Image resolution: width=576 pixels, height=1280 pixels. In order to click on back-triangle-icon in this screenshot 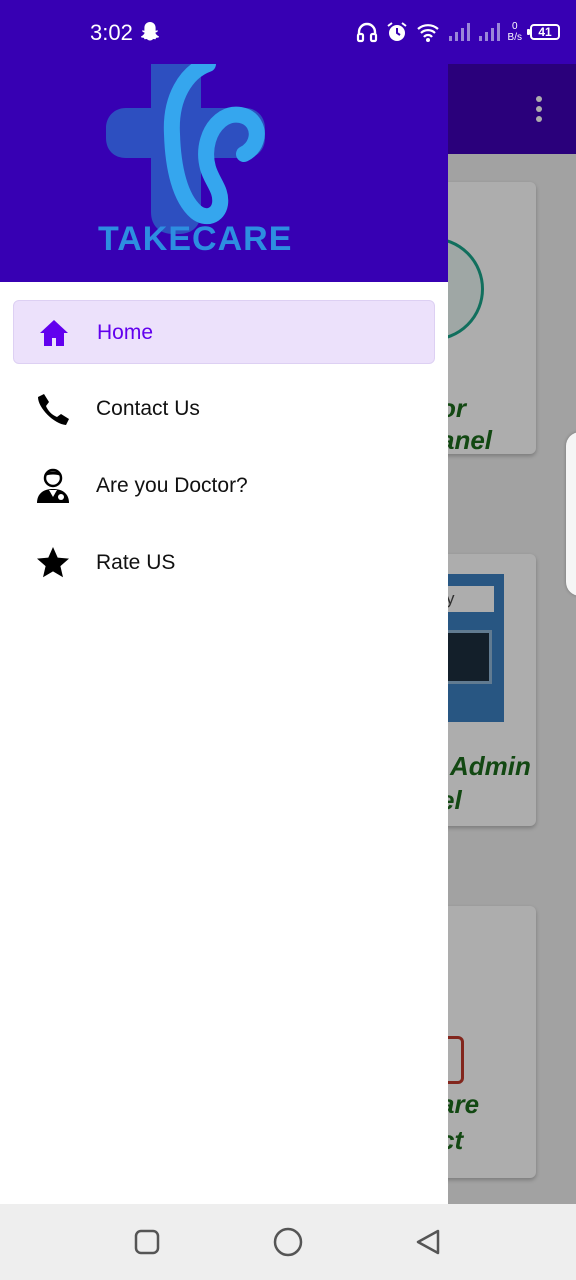, I will do `click(428, 1242)`.